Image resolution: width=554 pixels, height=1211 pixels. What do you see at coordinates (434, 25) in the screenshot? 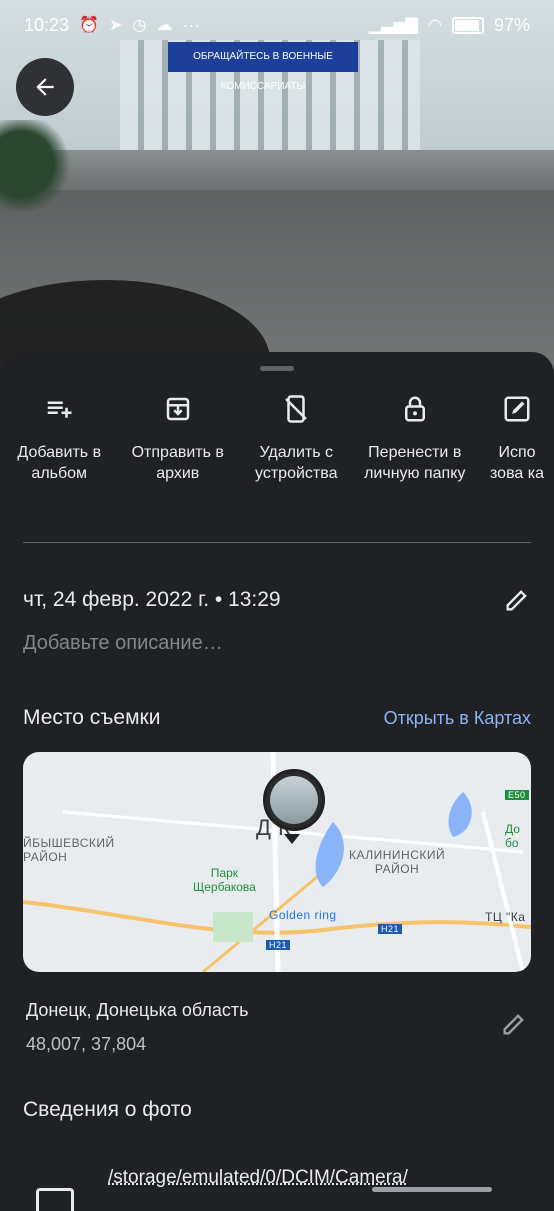
I see `wifi-icon: ◠` at bounding box center [434, 25].